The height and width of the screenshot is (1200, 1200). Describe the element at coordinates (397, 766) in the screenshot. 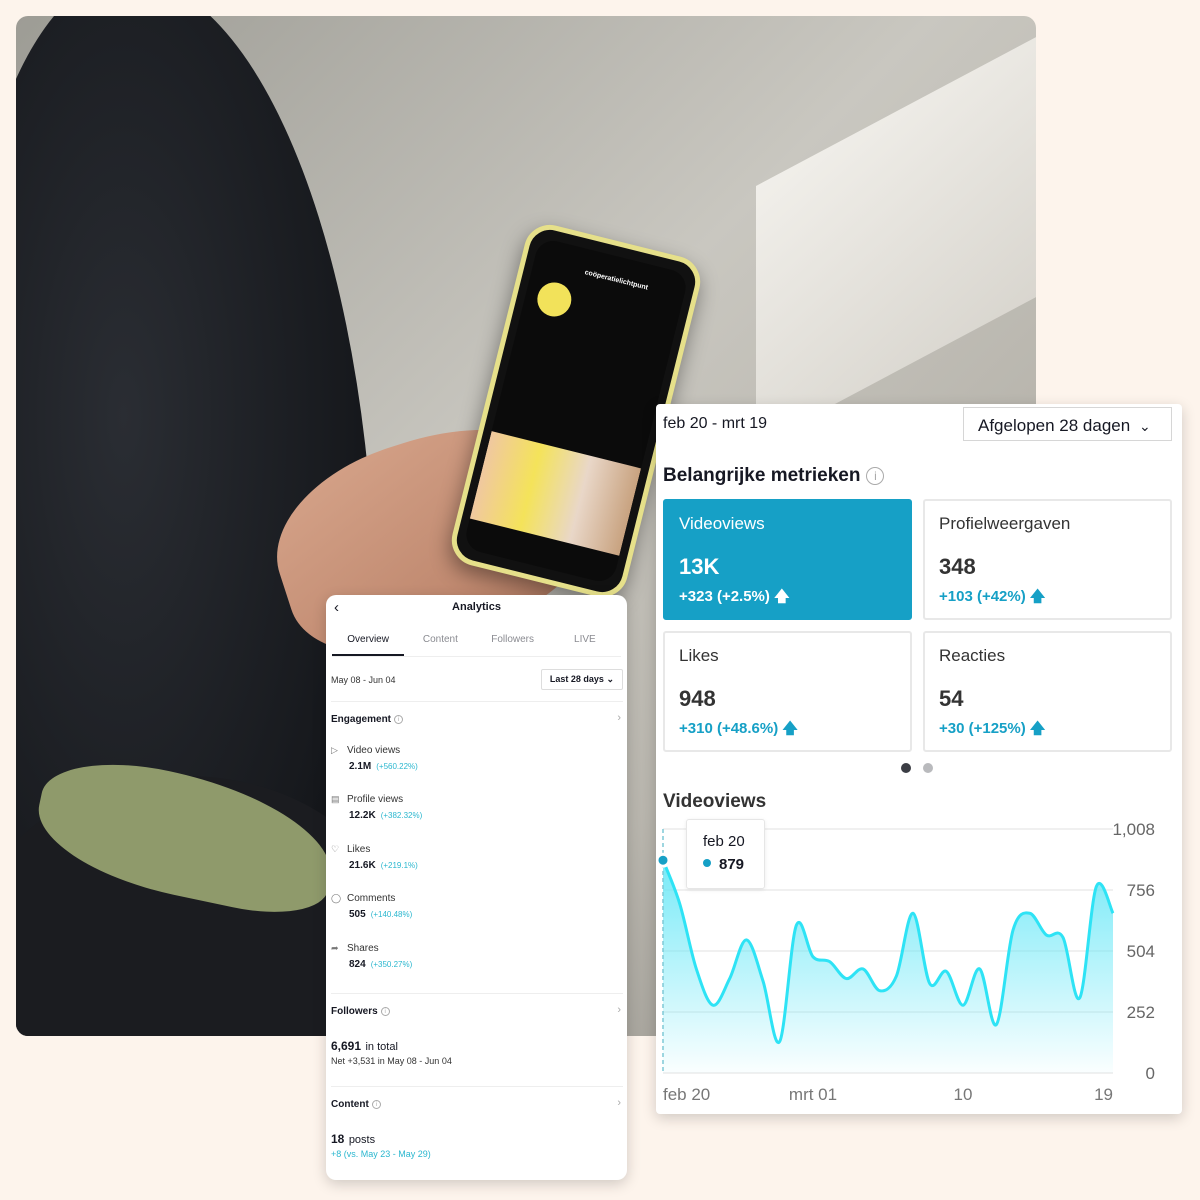

I see `metric-change: (+560.22%)` at that location.